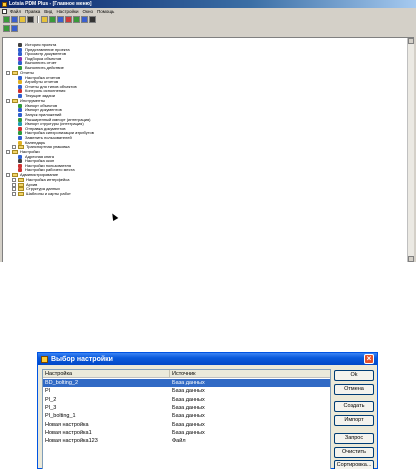 The height and width of the screenshot is (469, 416). I want to click on cancel-button: Отмена, so click(354, 389).